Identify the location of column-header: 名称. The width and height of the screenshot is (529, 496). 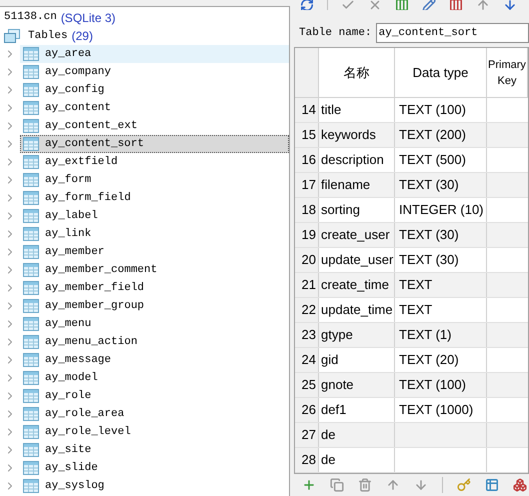
(357, 72).